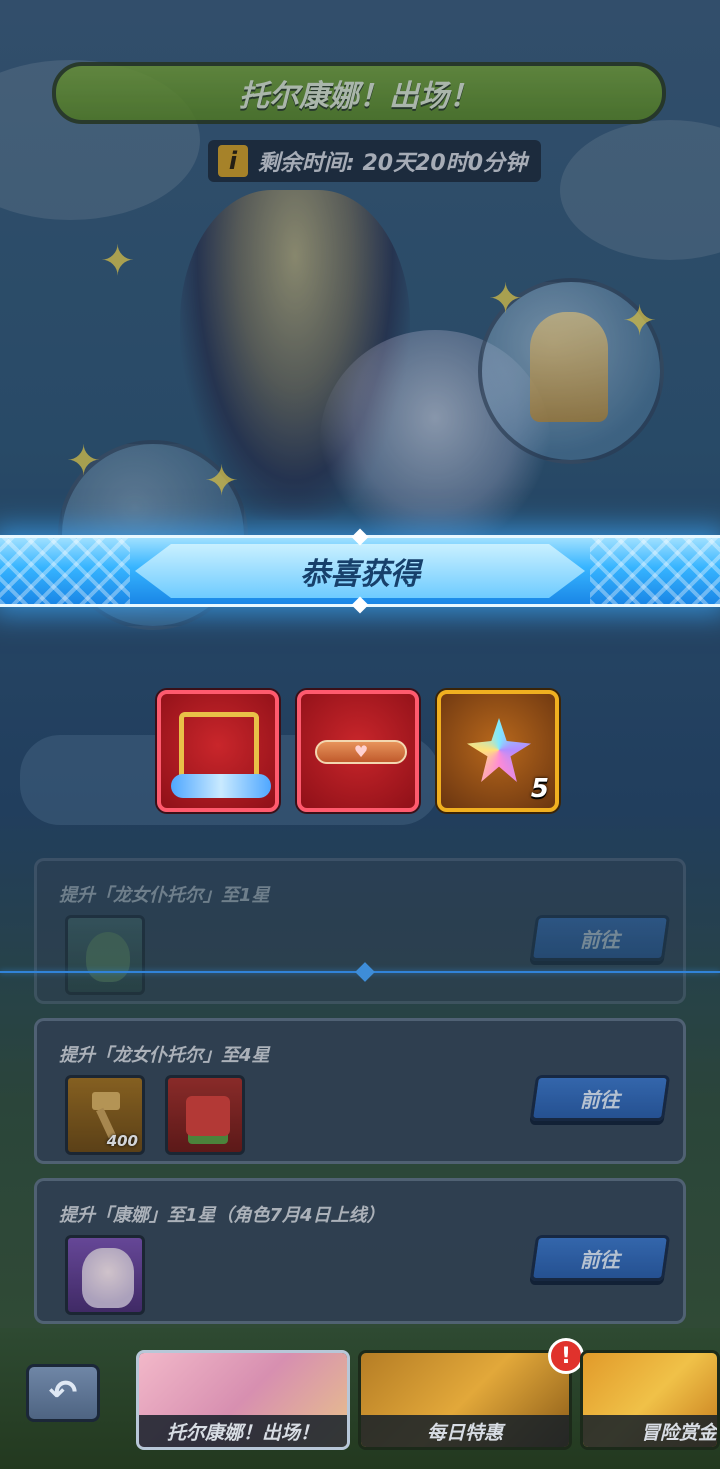  I want to click on task-card: 提升「龙女仆托尔」至4星 400 前往, so click(360, 1091).